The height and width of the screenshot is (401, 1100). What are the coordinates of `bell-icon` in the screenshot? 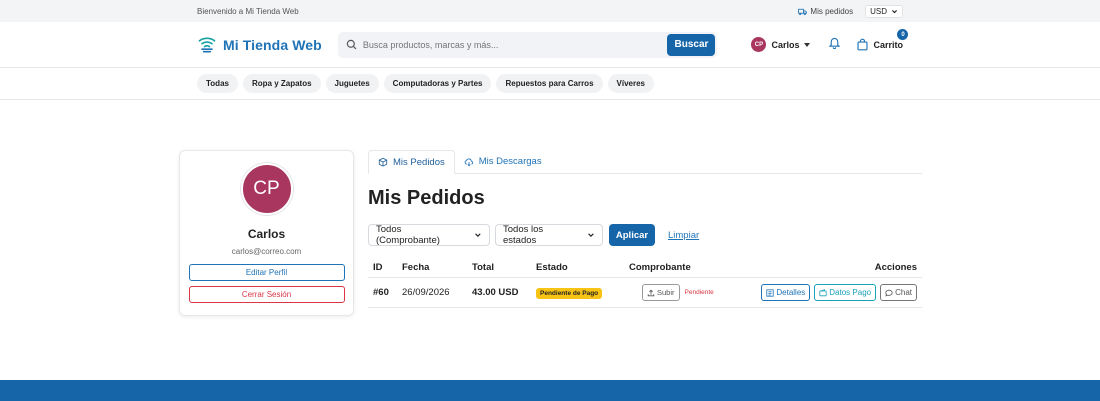 It's located at (835, 43).